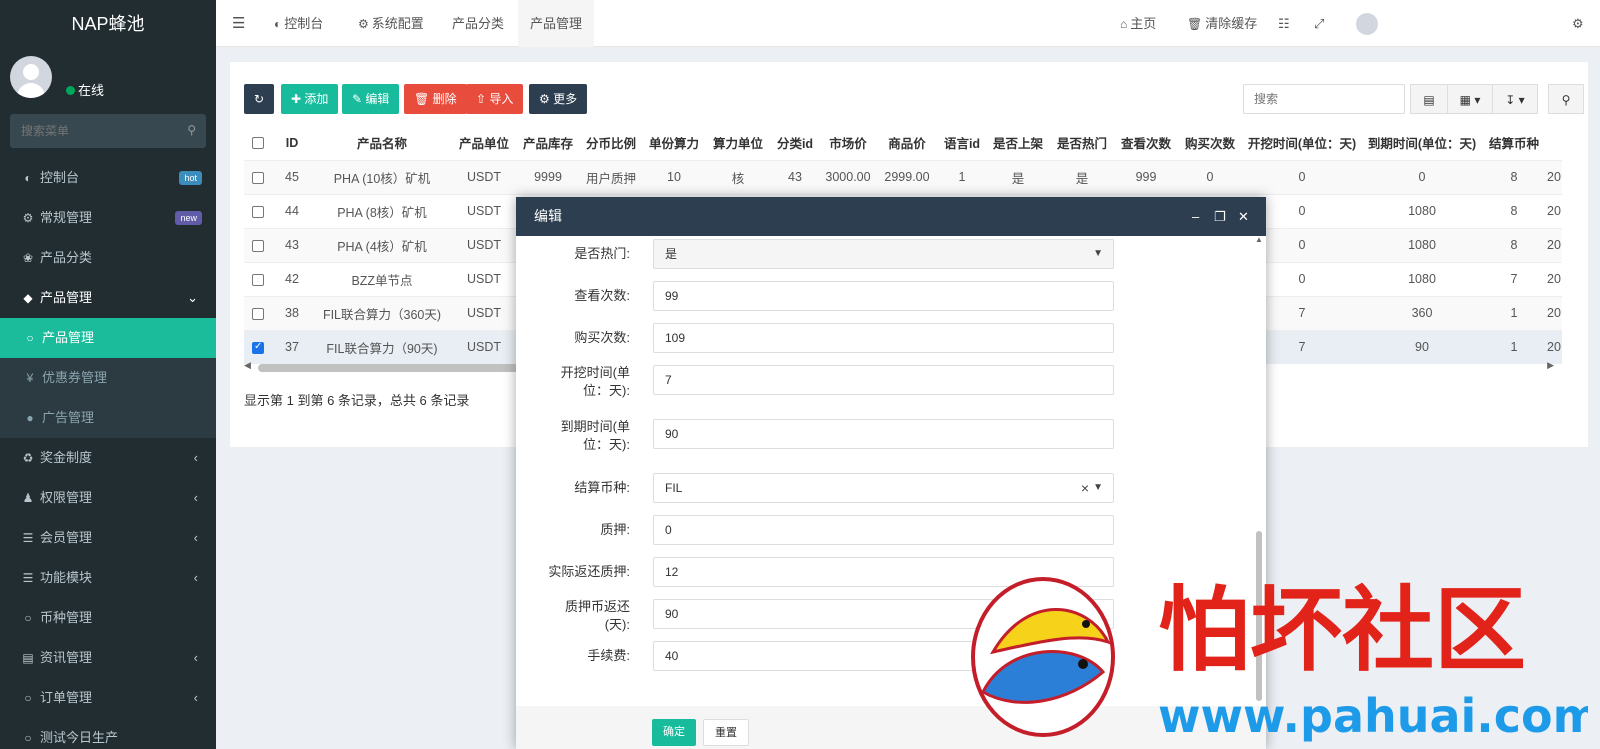  What do you see at coordinates (195, 497) in the screenshot?
I see `chevron-left-icon: ‹` at bounding box center [195, 497].